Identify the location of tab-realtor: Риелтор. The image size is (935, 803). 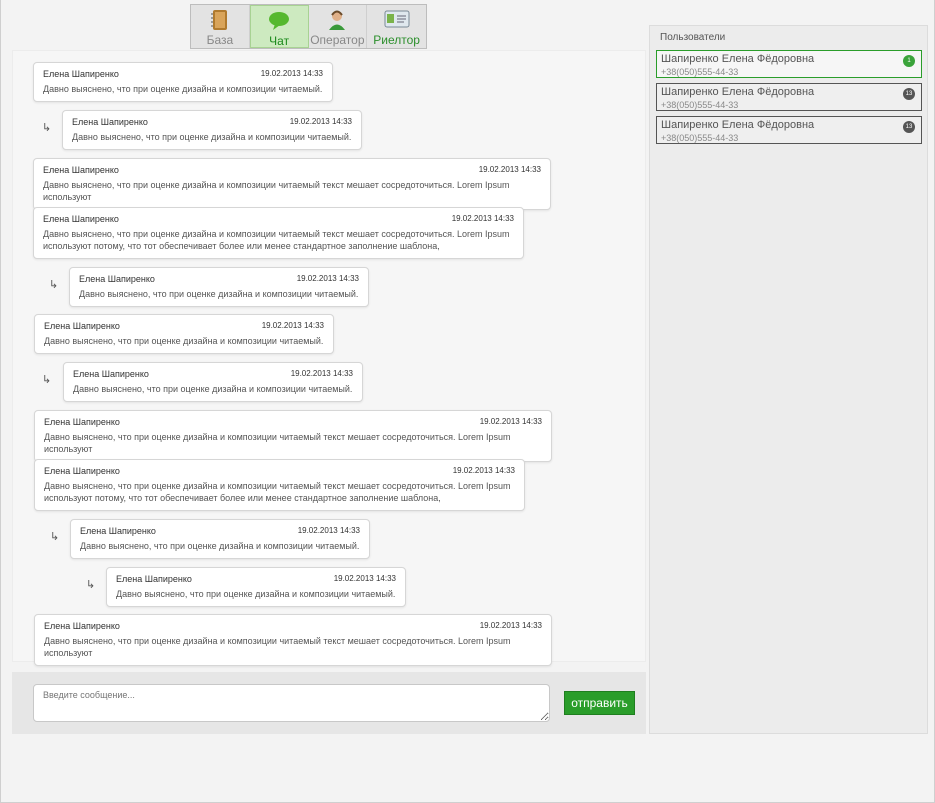
(396, 26).